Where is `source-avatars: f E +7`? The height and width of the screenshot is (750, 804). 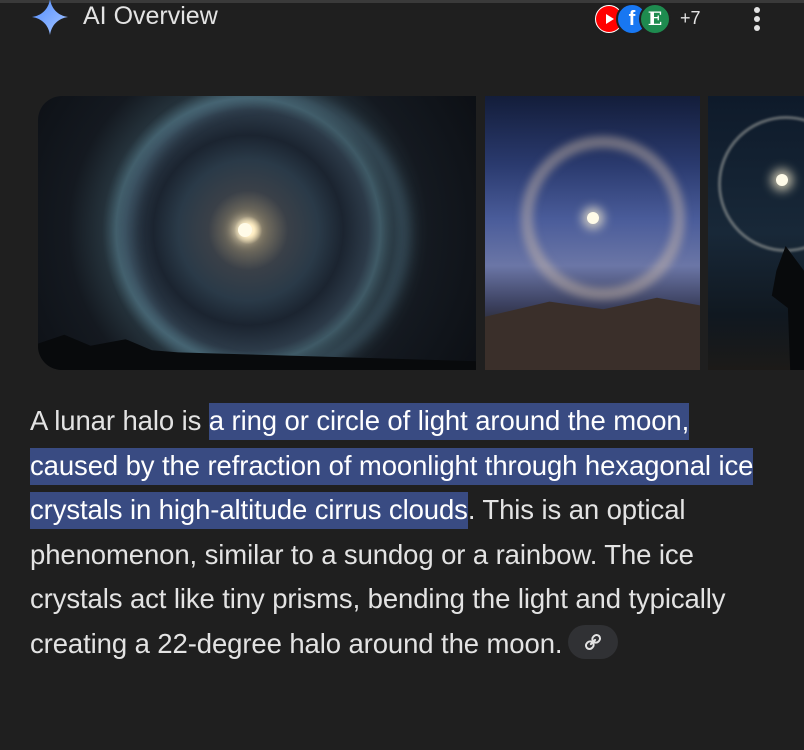
source-avatars: f E +7 is located at coordinates (647, 19).